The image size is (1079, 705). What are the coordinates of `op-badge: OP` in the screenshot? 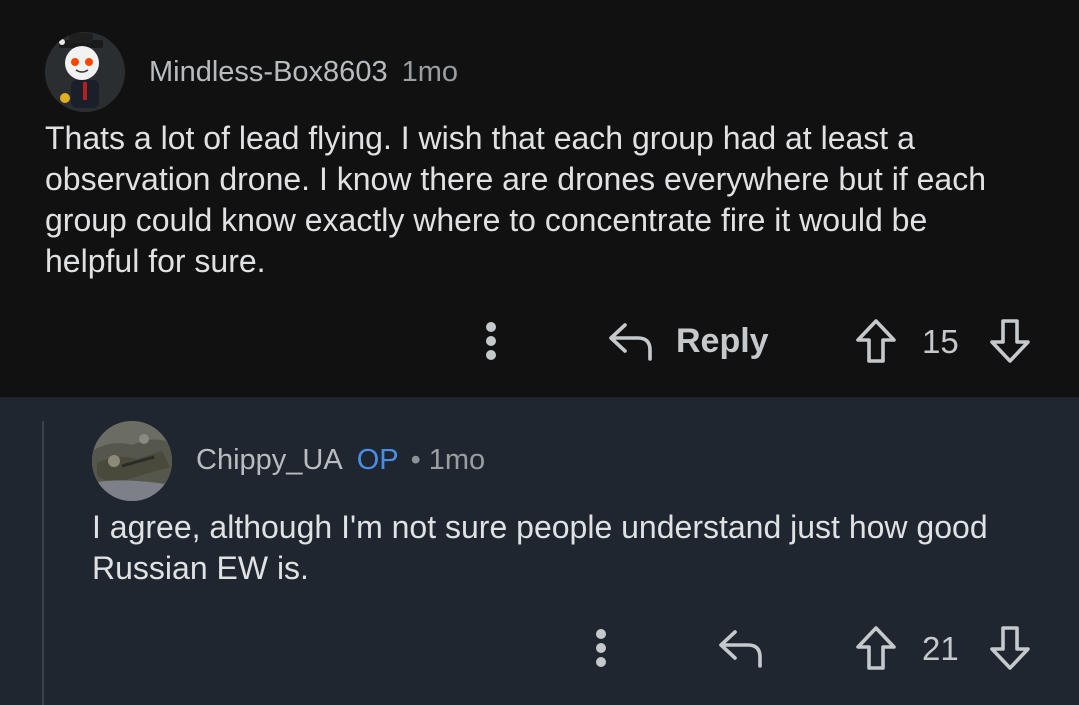 It's located at (377, 460).